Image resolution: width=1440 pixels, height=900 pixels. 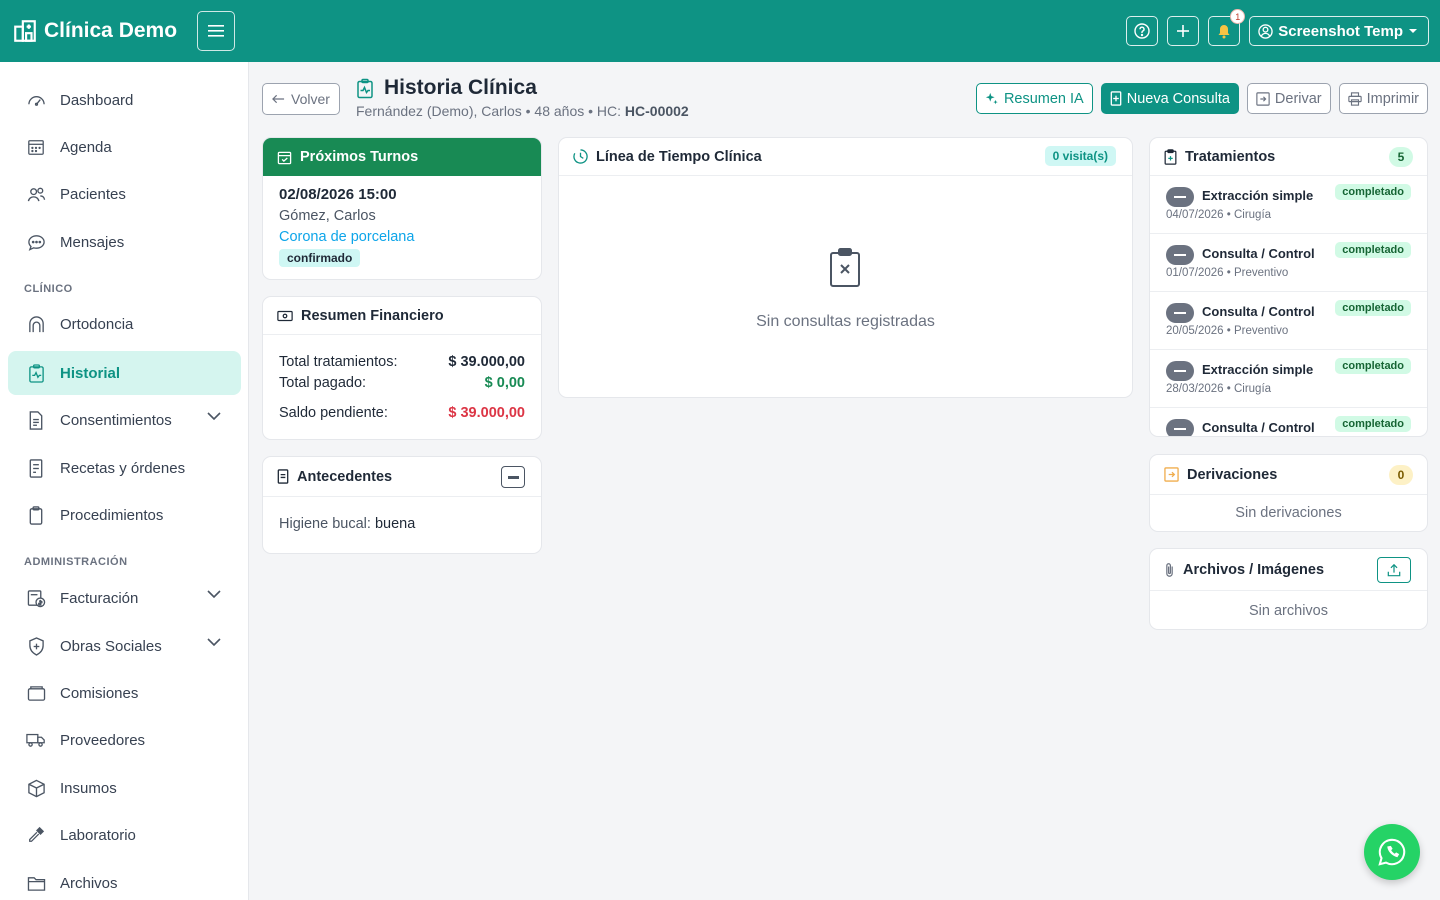 I want to click on hc-code: HC-00002, so click(x=656, y=111).